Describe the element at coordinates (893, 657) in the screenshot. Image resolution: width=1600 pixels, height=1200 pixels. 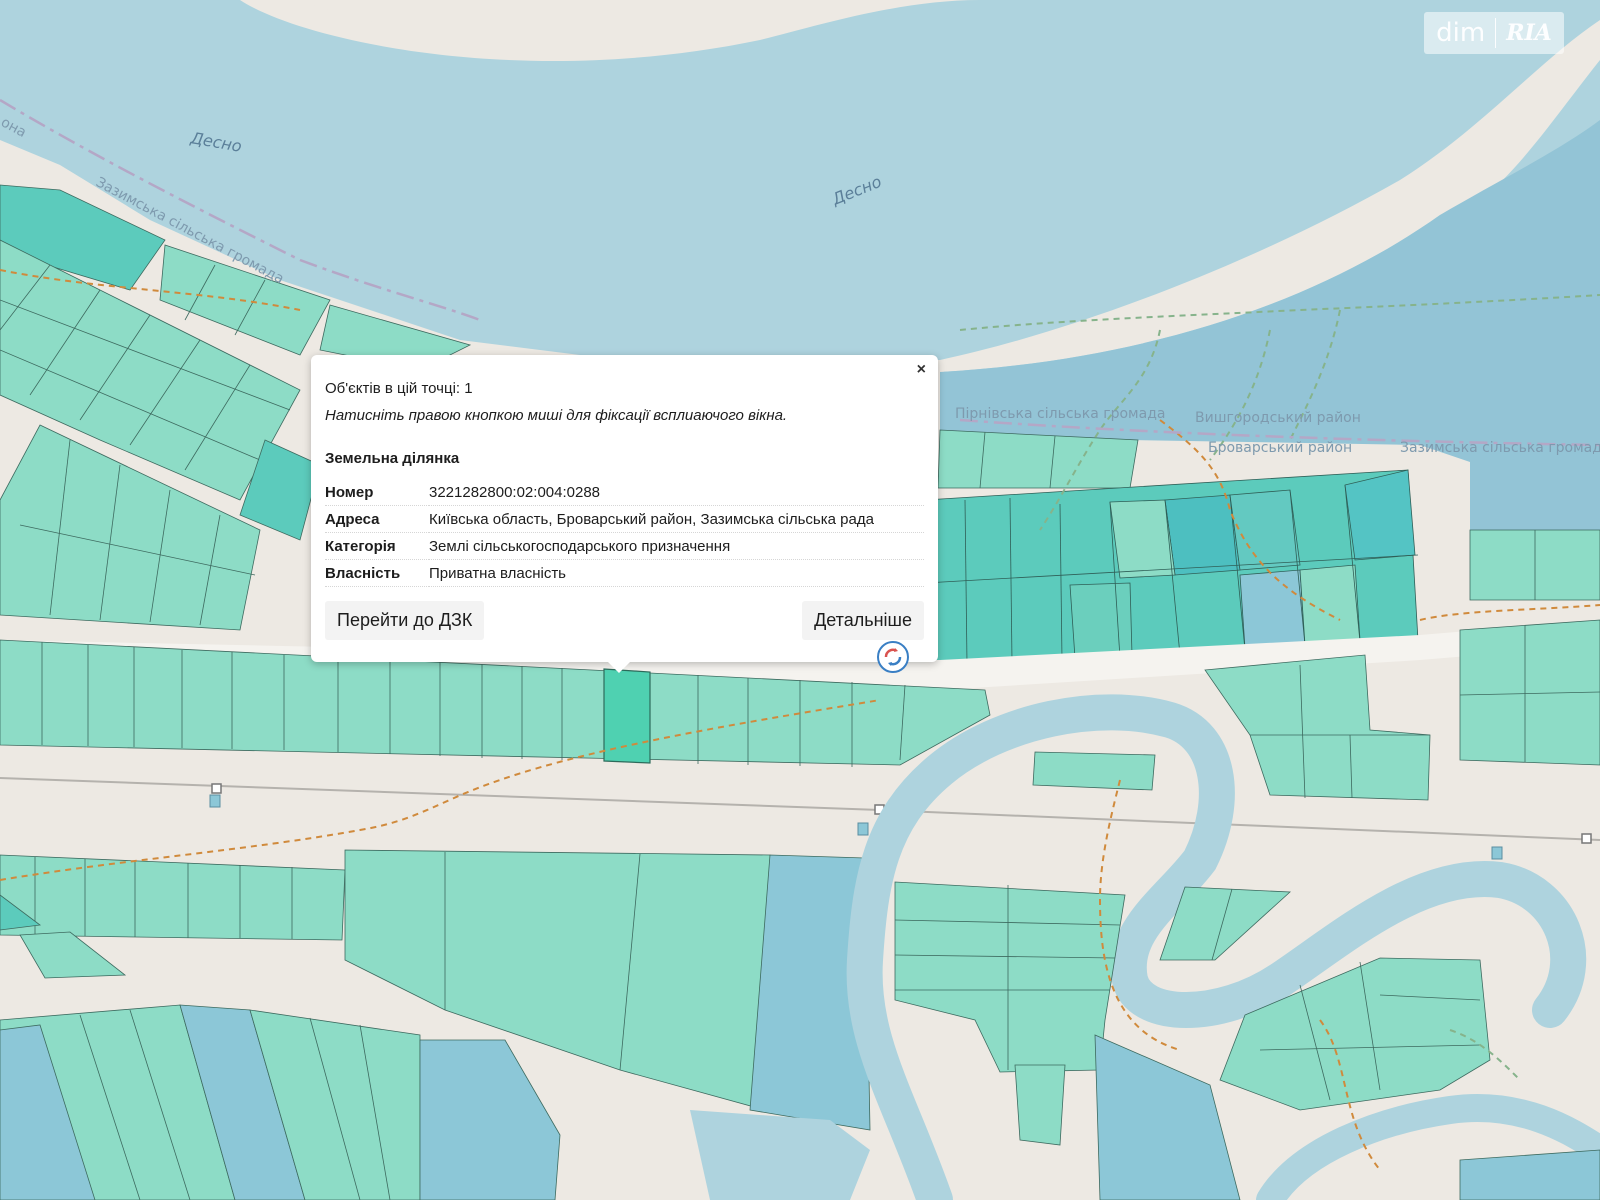
I see `loading-spinner-icon` at that location.